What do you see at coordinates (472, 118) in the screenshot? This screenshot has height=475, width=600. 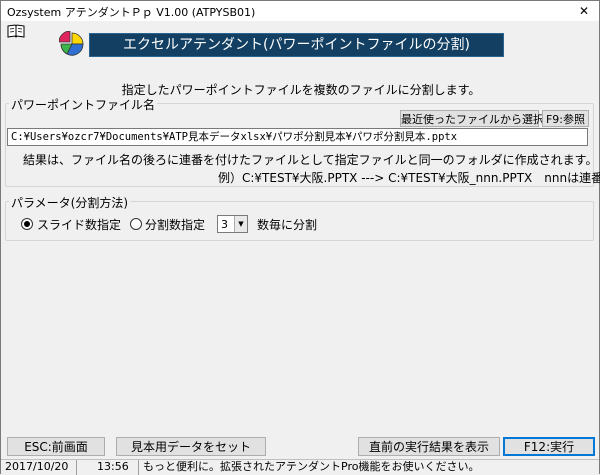 I see `recent-files-button: 最近使ったファイルから選択` at bounding box center [472, 118].